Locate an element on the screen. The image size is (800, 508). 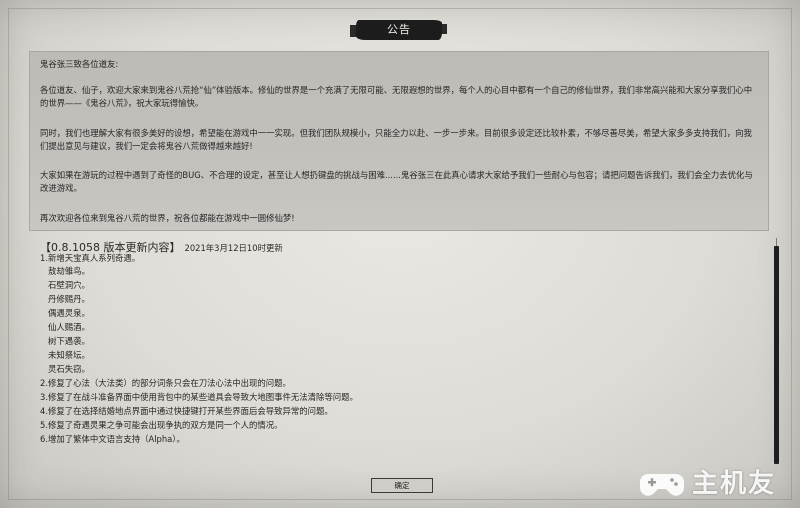
gamepad-icon is located at coordinates (662, 485).